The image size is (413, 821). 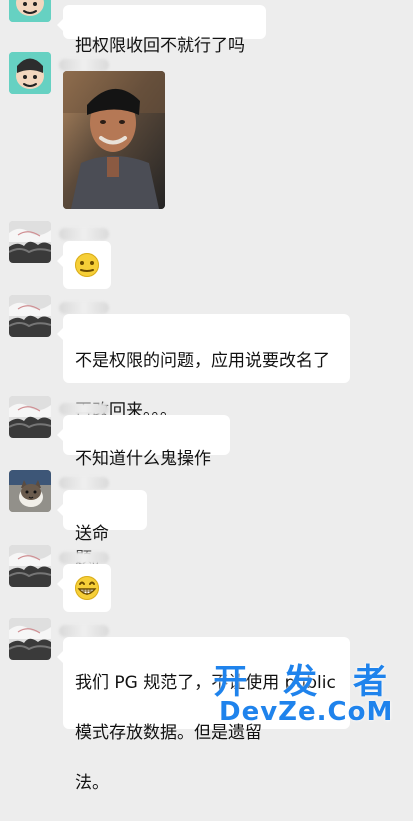 I want to click on message-text: 把权限收回不就行了吗, so click(x=160, y=46).